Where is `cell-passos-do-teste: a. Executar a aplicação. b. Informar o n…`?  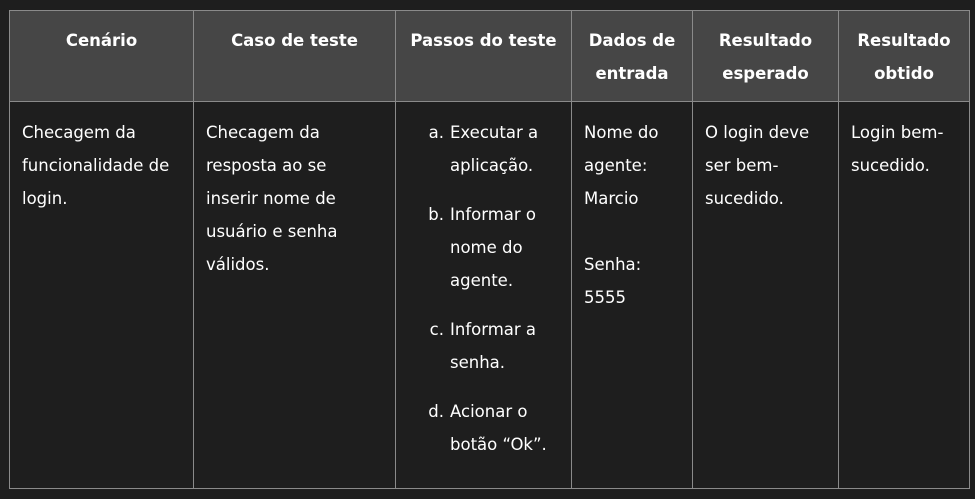 cell-passos-do-teste: a. Executar a aplicação. b. Informar o n… is located at coordinates (483, 295).